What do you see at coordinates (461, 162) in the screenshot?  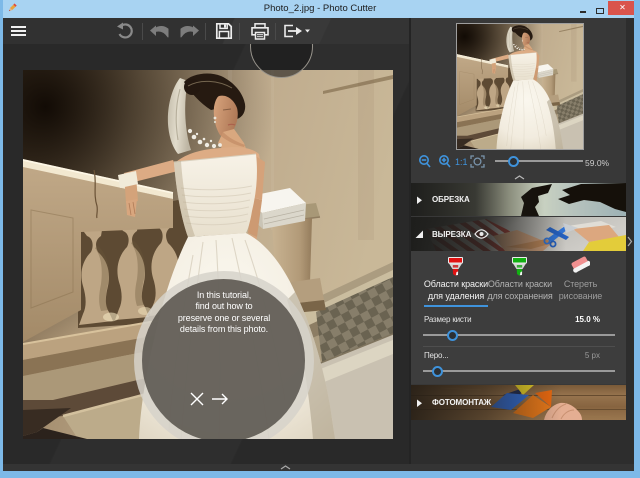 I see `svg-text: 1:1` at bounding box center [461, 162].